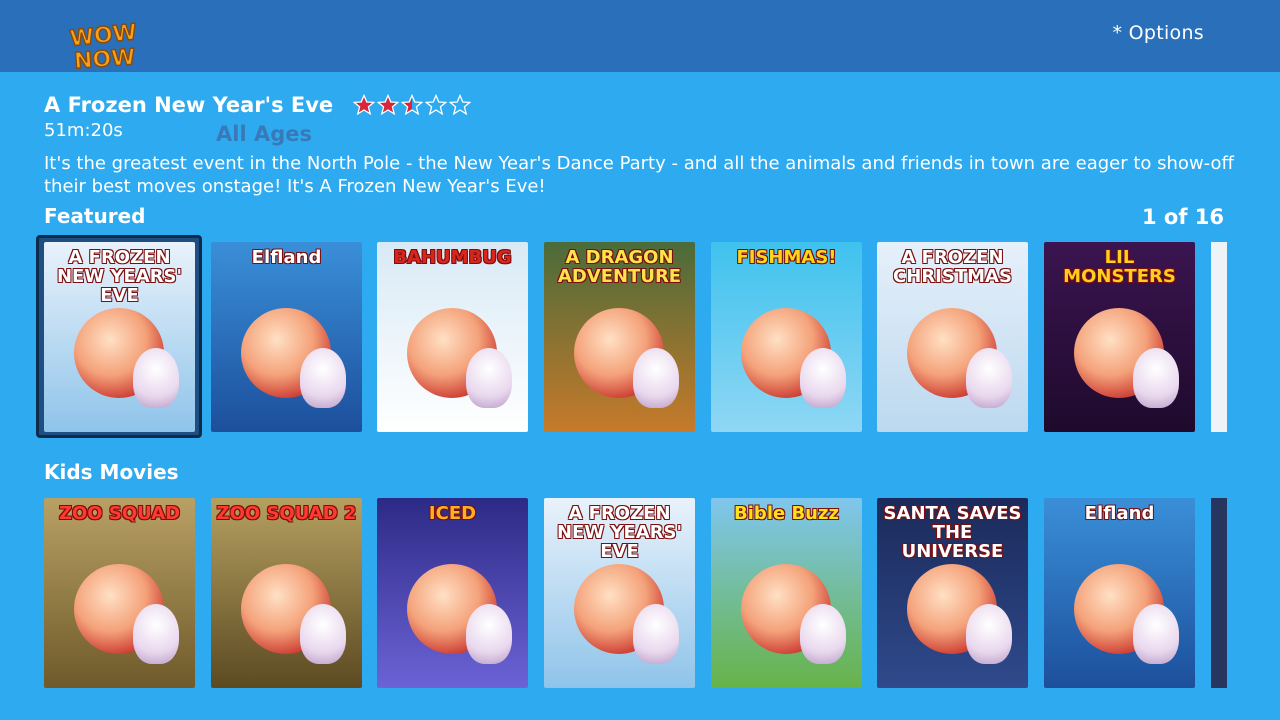 Image resolution: width=1280 pixels, height=720 pixels. I want to click on poster-title: FISHMAS!, so click(786, 257).